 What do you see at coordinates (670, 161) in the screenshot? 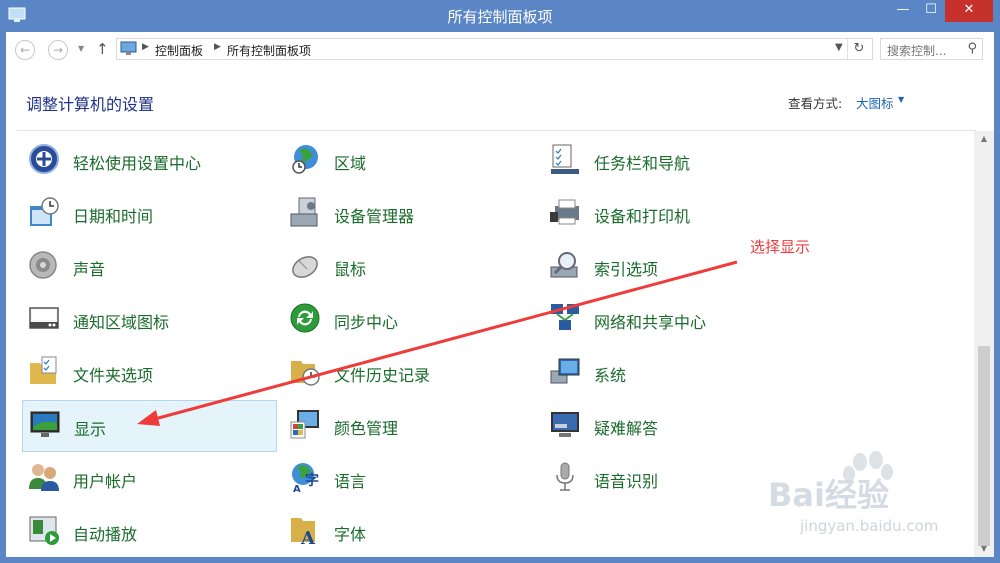
I see `item-taskbar: 任务栏和导航` at bounding box center [670, 161].